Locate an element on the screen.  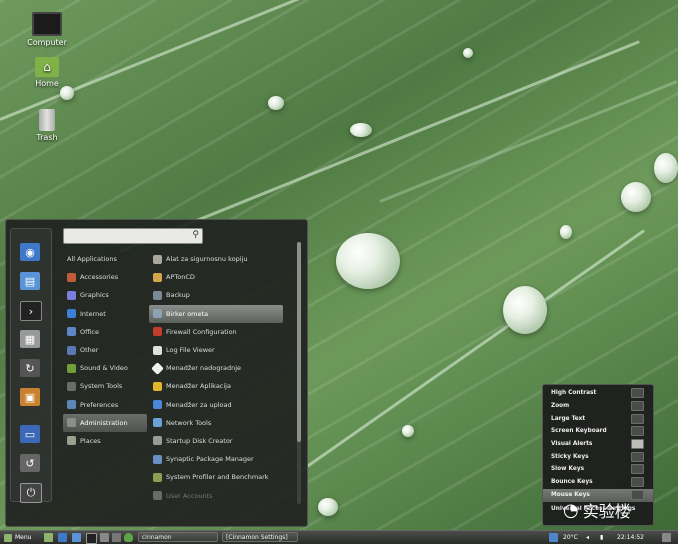
a11y-item-high-contrast: High Contrast is located at coordinates (598, 393).